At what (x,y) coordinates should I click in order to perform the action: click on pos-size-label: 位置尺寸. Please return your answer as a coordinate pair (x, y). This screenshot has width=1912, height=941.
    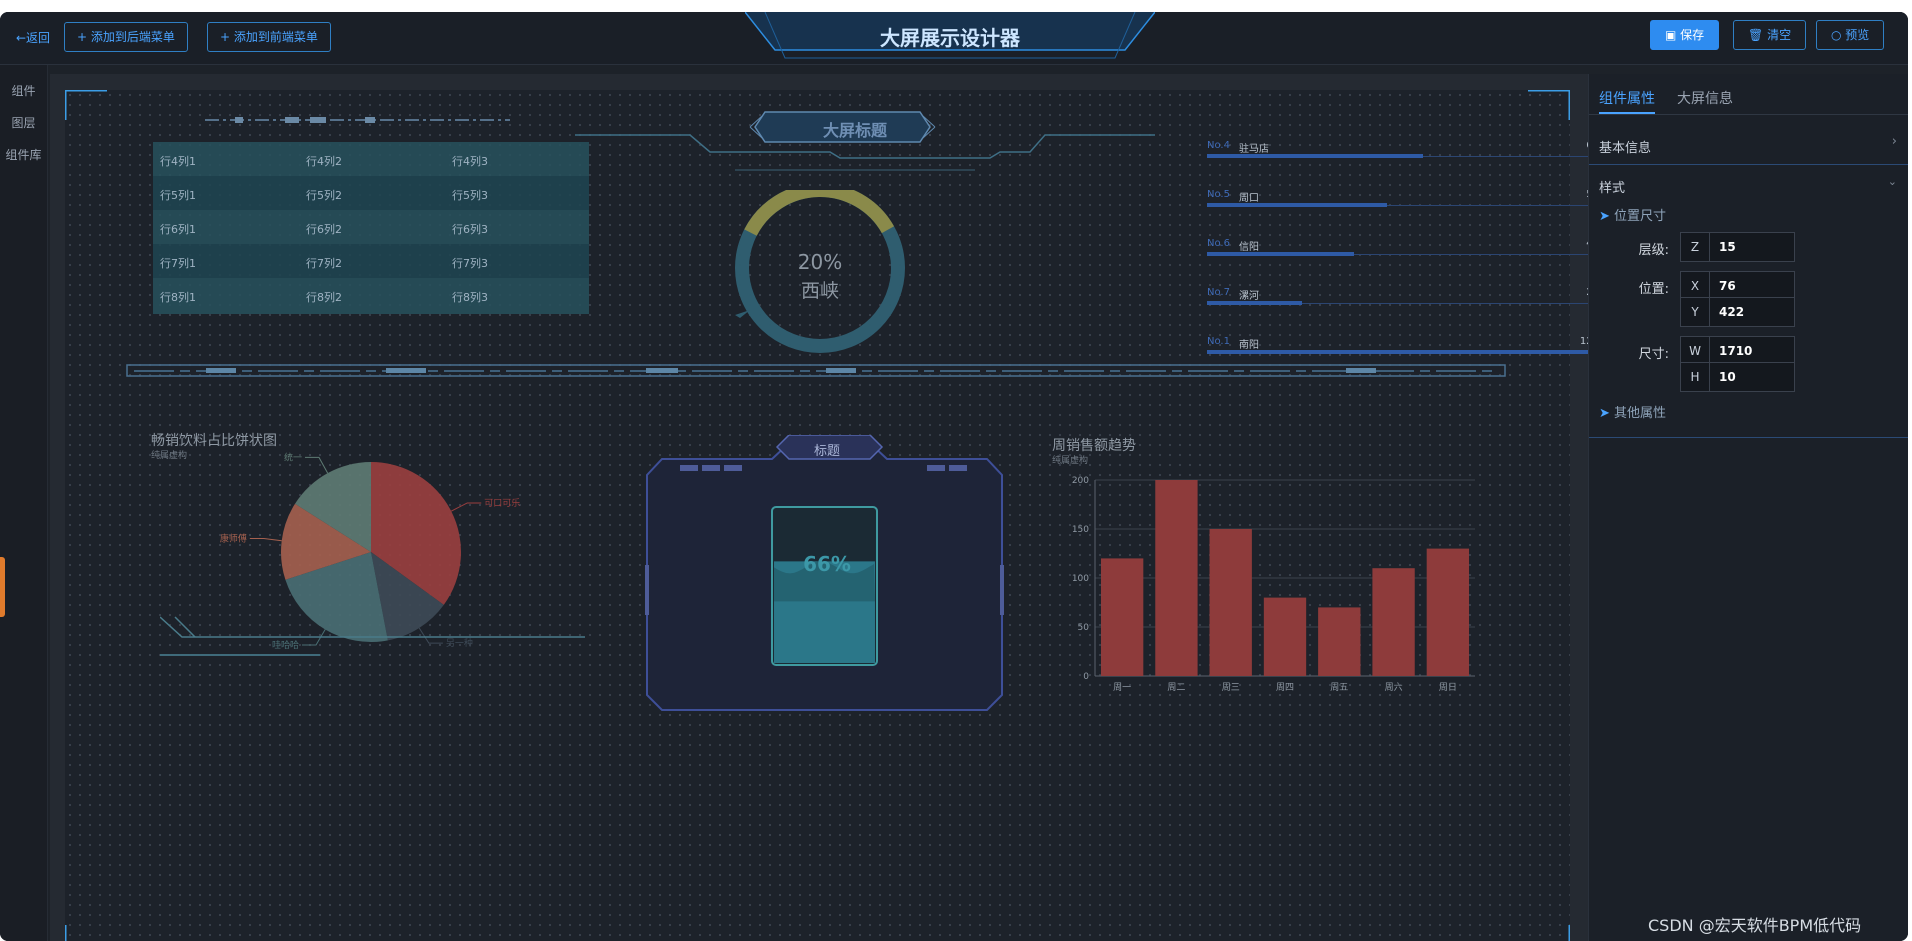
    Looking at the image, I should click on (1640, 216).